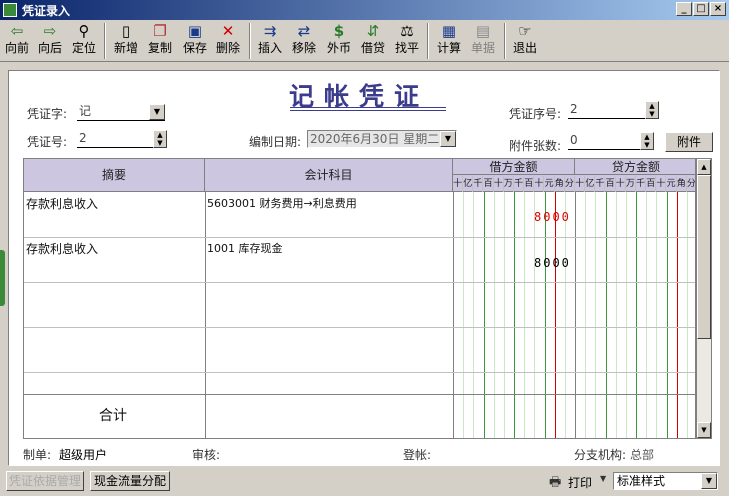 The image size is (729, 496). Describe the element at coordinates (17, 41) in the screenshot. I see `prev-button: ⇦ 向前` at that location.